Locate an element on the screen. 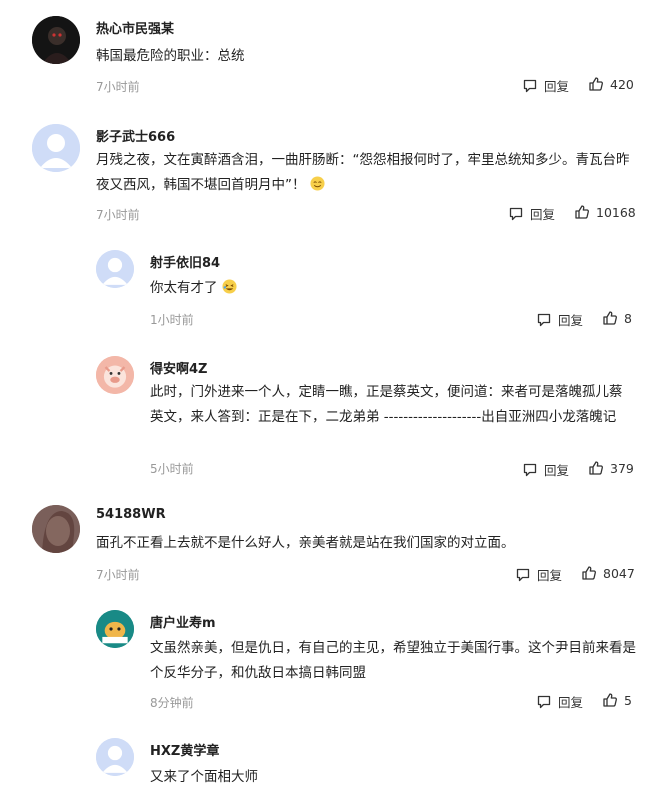 The width and height of the screenshot is (659, 795). comment-time: 8分钟前 is located at coordinates (172, 703).